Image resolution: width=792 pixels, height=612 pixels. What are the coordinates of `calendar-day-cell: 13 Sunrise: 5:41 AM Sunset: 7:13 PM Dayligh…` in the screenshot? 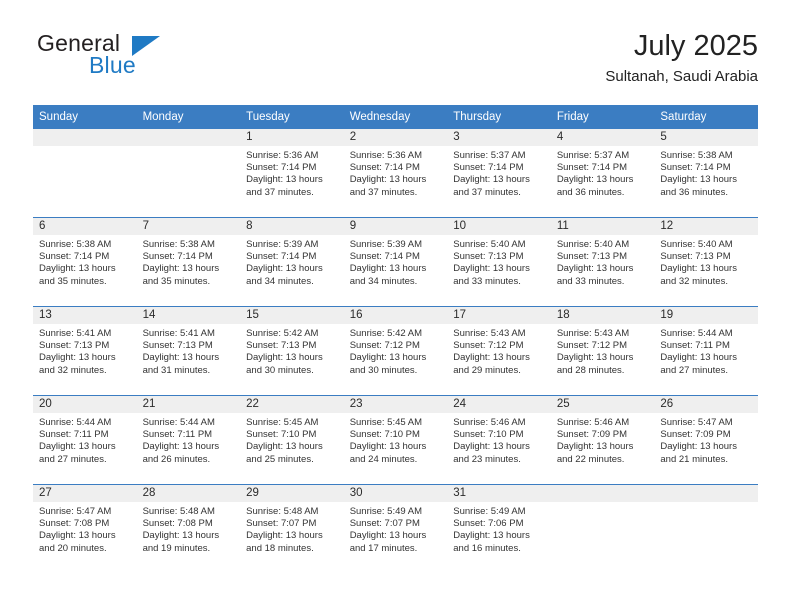 It's located at (85, 351).